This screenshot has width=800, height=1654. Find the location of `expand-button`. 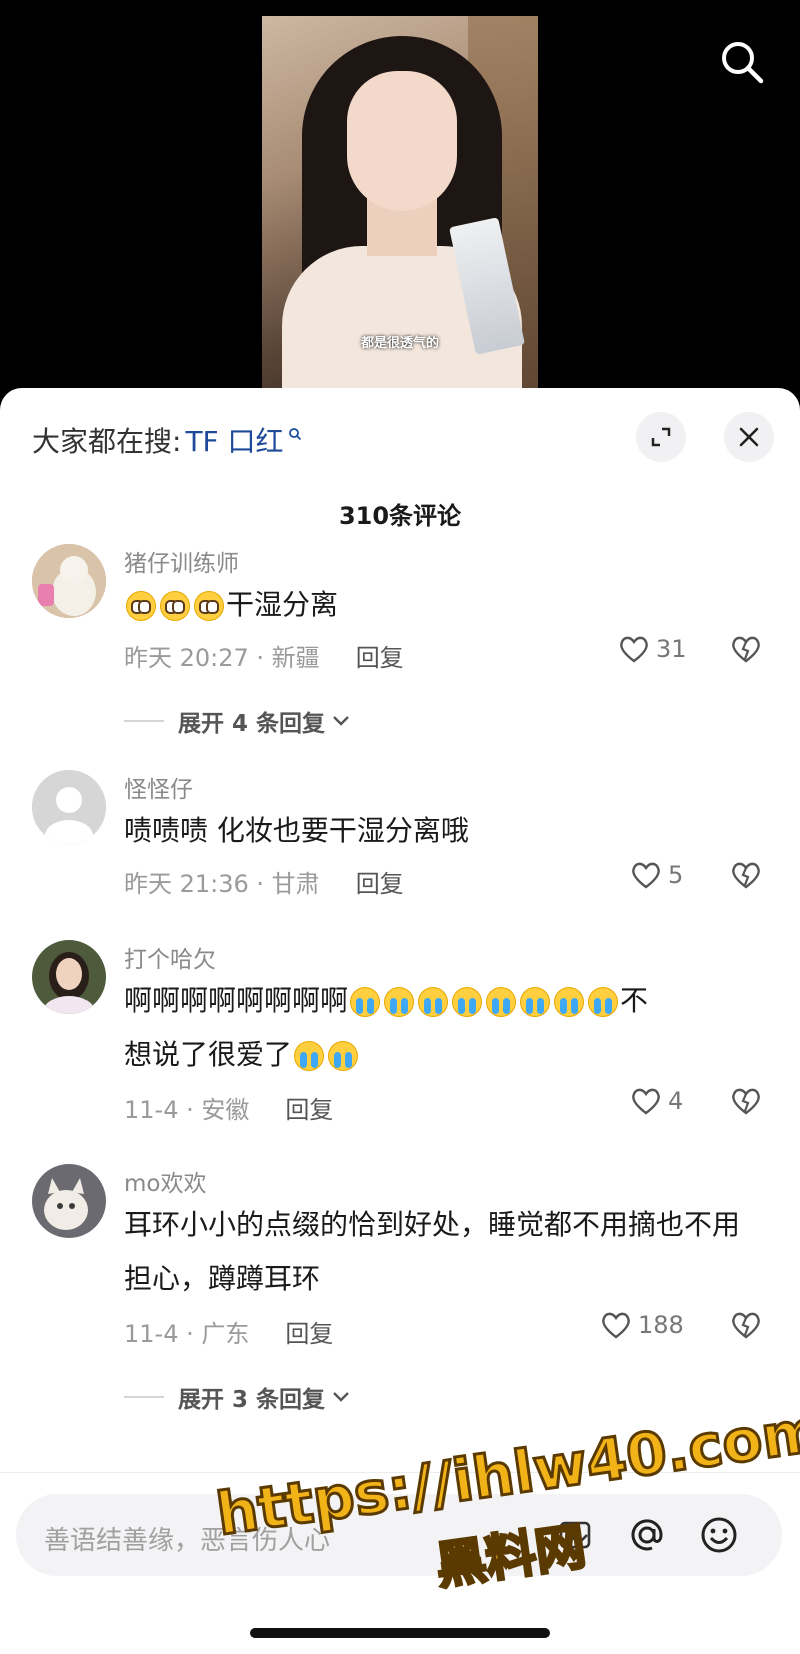

expand-button is located at coordinates (661, 437).